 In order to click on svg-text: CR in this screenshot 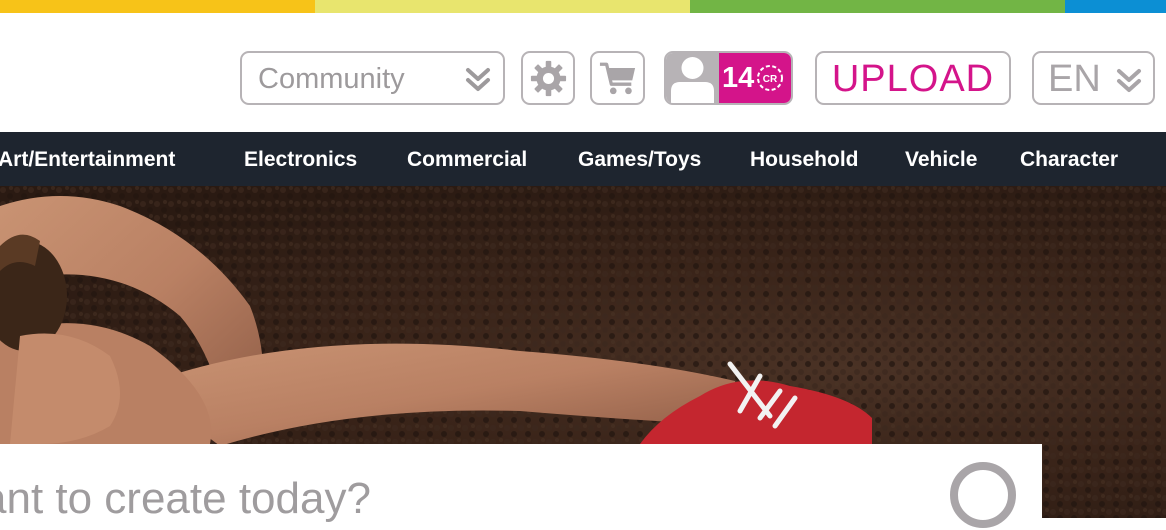, I will do `click(770, 79)`.